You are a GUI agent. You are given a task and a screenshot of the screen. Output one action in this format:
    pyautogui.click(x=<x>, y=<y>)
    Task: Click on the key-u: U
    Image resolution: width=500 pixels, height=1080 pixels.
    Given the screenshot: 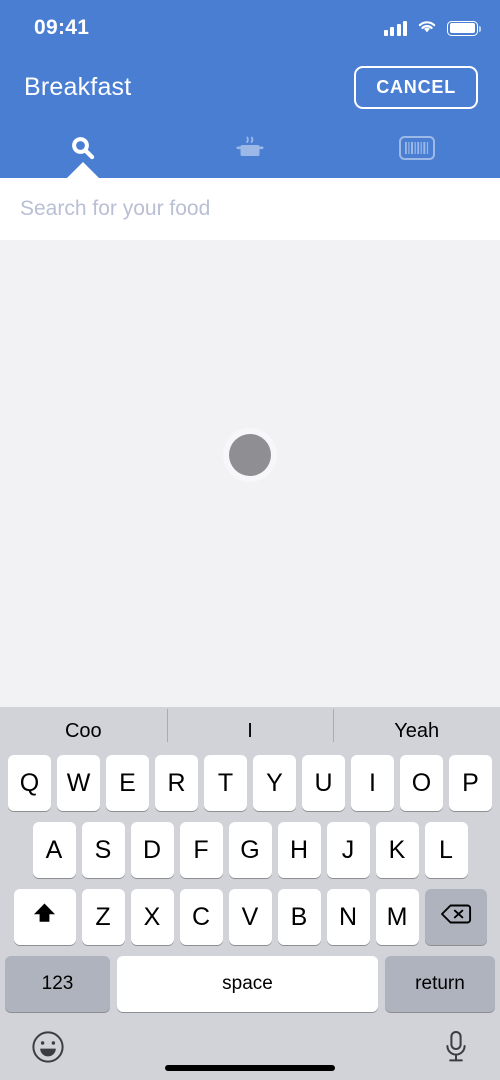 What is the action you would take?
    pyautogui.click(x=323, y=783)
    